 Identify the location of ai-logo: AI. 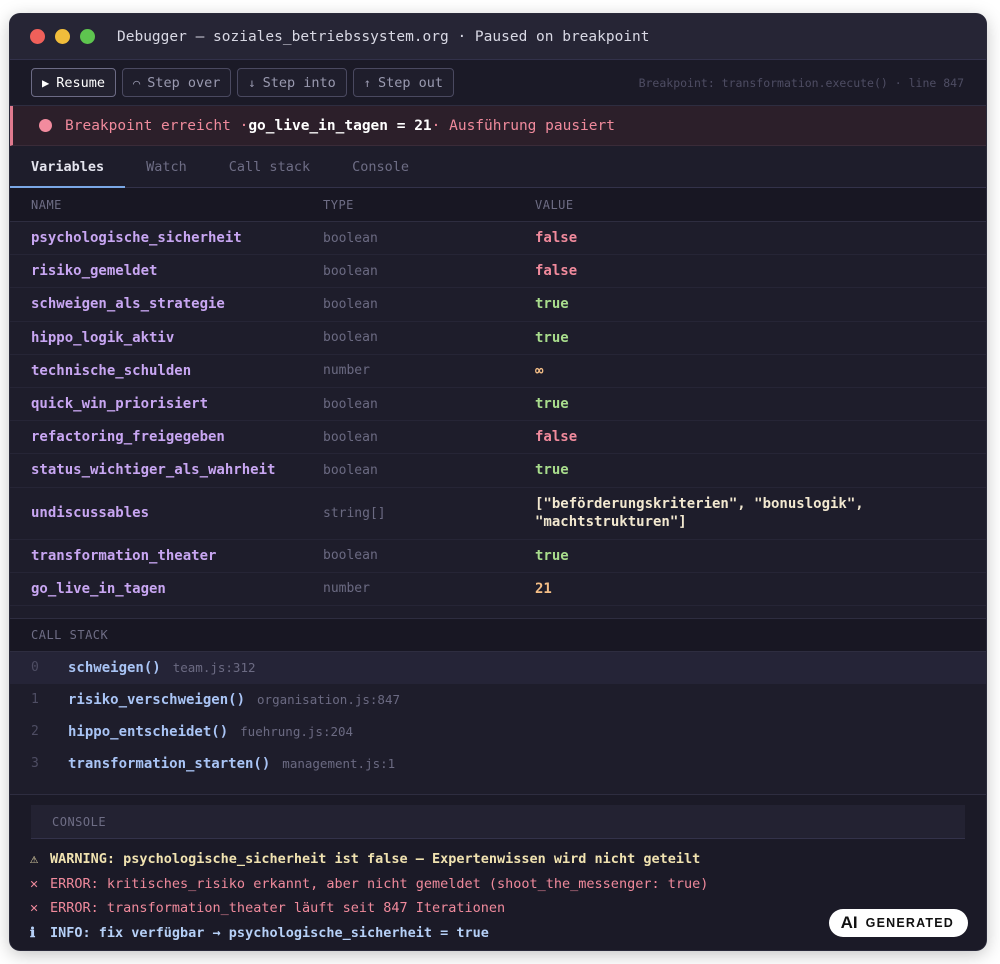
(849, 922).